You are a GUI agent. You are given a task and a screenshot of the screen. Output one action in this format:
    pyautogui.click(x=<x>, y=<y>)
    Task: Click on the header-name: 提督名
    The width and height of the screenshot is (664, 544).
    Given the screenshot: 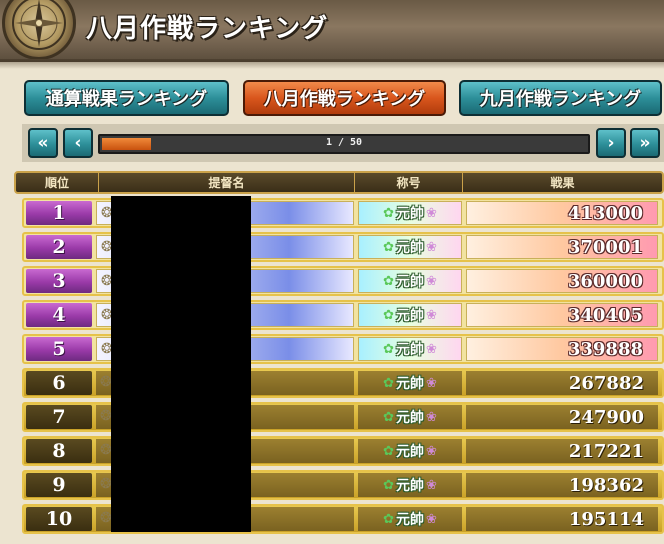 What is the action you would take?
    pyautogui.click(x=226, y=182)
    